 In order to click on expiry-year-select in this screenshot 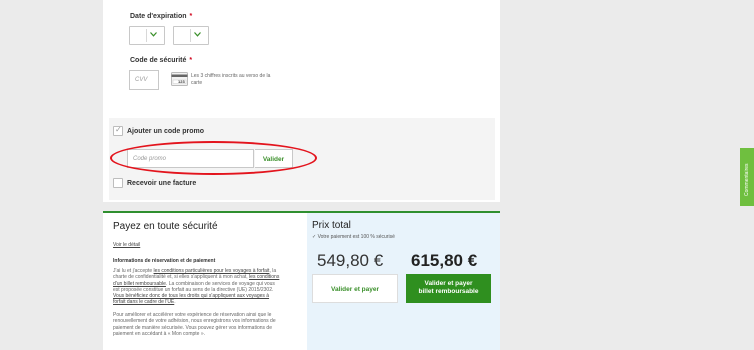, I will do `click(191, 35)`.